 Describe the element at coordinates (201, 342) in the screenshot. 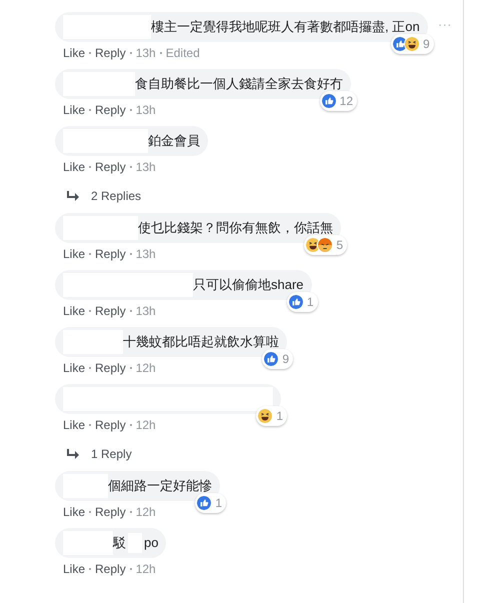

I see `comment-text: 十幾蚊都比唔起就飲水算啦` at that location.